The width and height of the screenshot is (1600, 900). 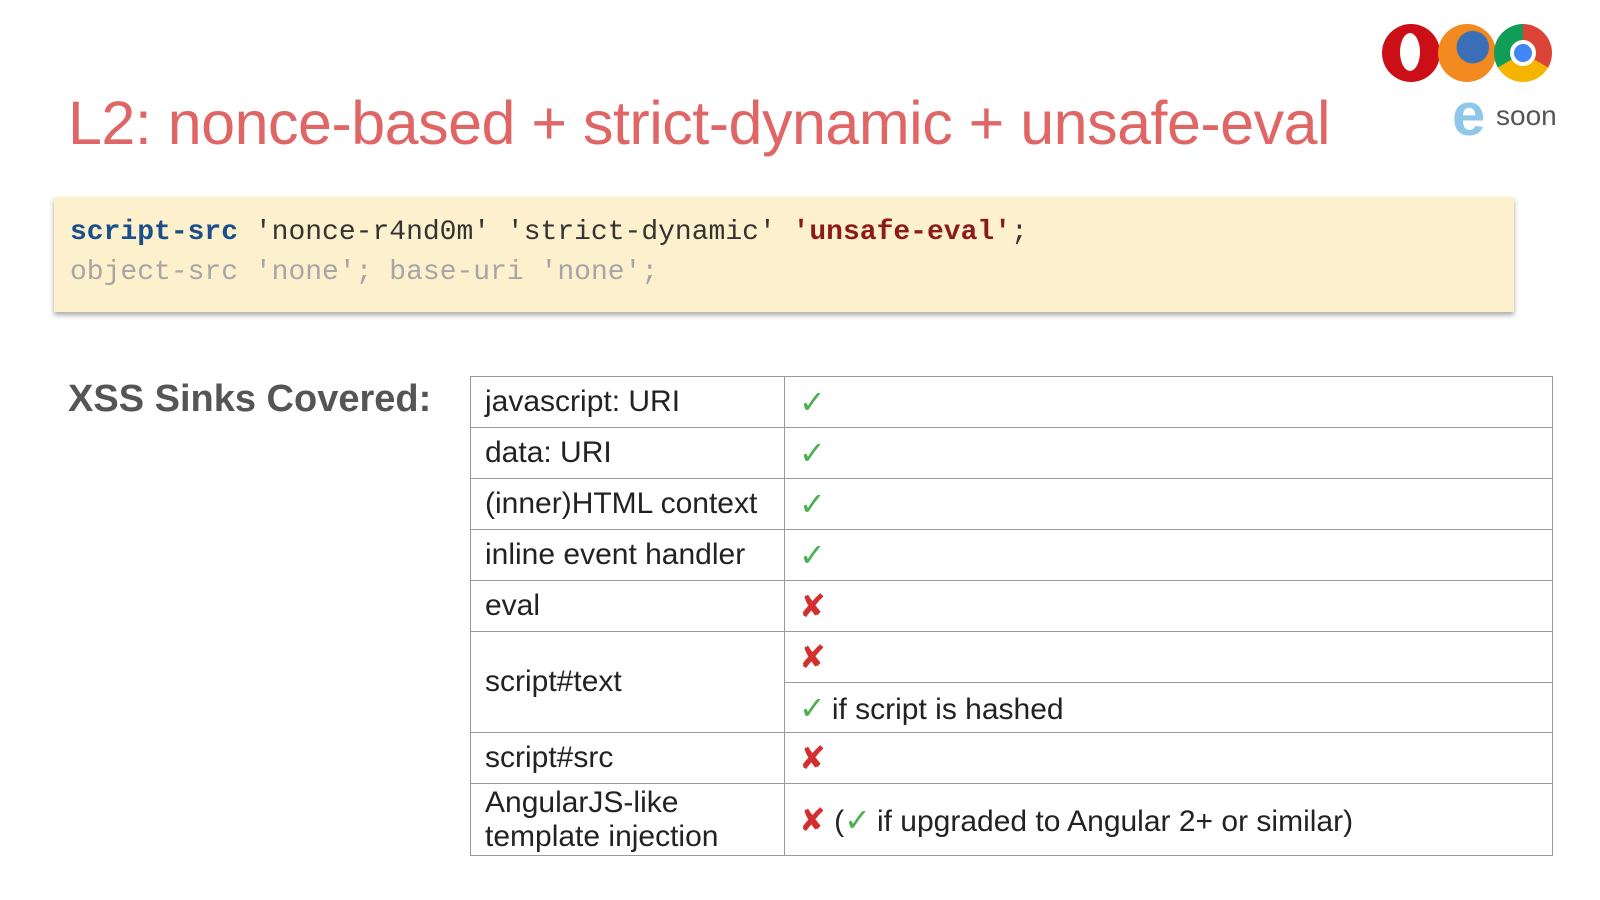 I want to click on sink-name: data: URI, so click(x=627, y=453).